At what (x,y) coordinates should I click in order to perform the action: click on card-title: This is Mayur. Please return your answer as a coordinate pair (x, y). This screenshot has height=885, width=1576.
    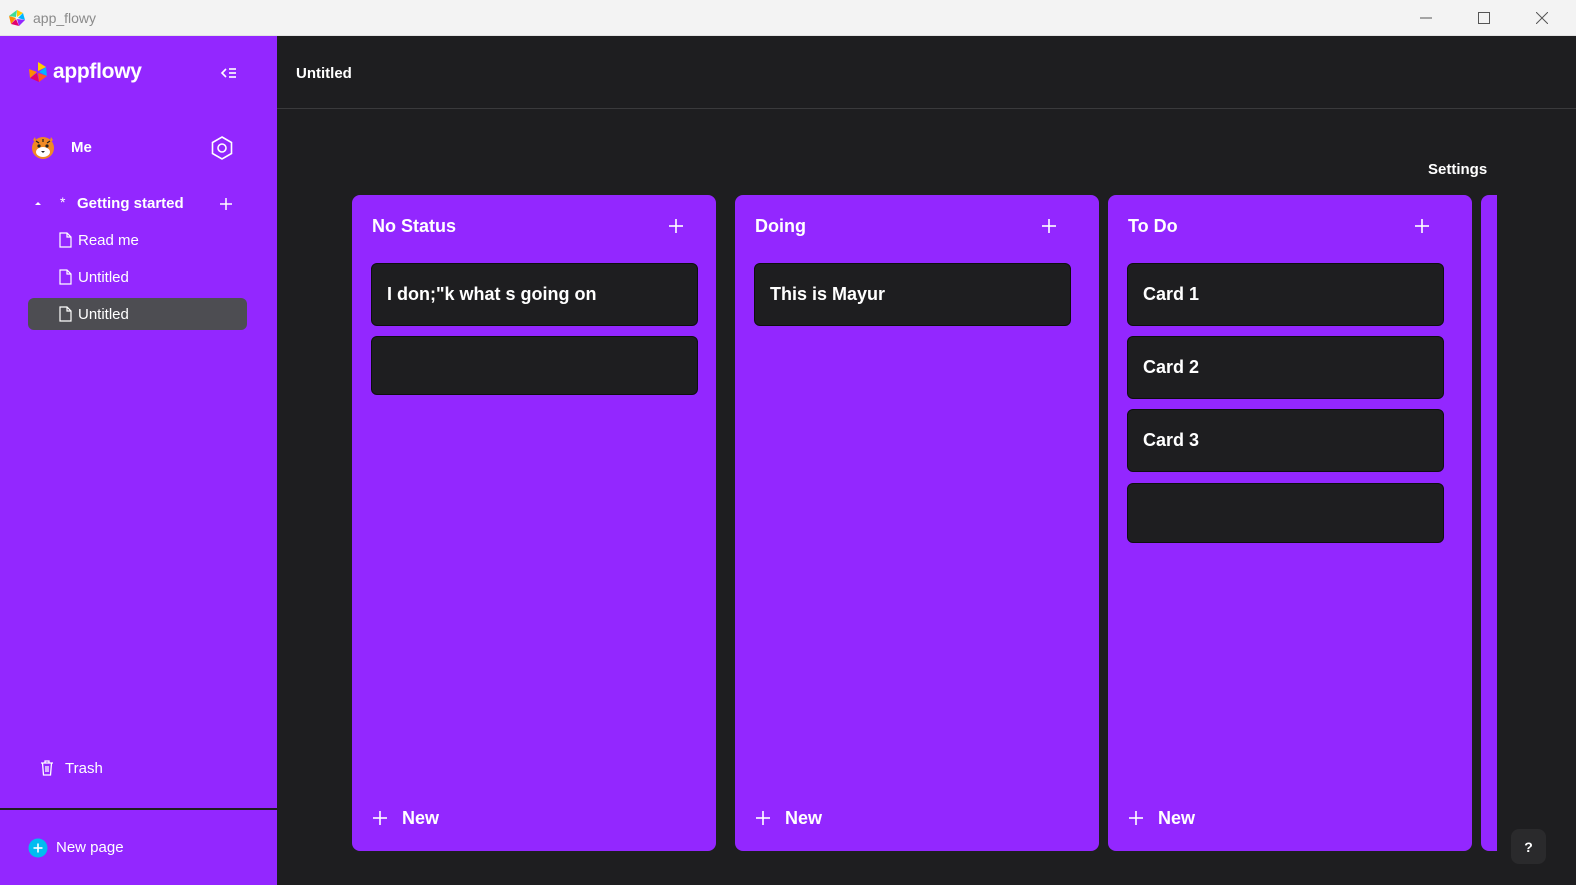
    Looking at the image, I should click on (828, 294).